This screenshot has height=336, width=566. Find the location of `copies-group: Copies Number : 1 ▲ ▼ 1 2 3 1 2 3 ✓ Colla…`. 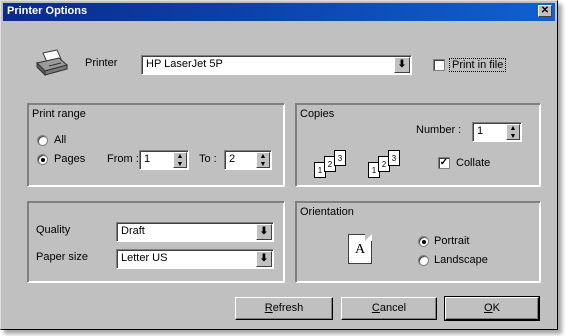

copies-group: Copies Number : 1 ▲ ▼ 1 2 3 1 2 3 ✓ Colla… is located at coordinates (418, 145).